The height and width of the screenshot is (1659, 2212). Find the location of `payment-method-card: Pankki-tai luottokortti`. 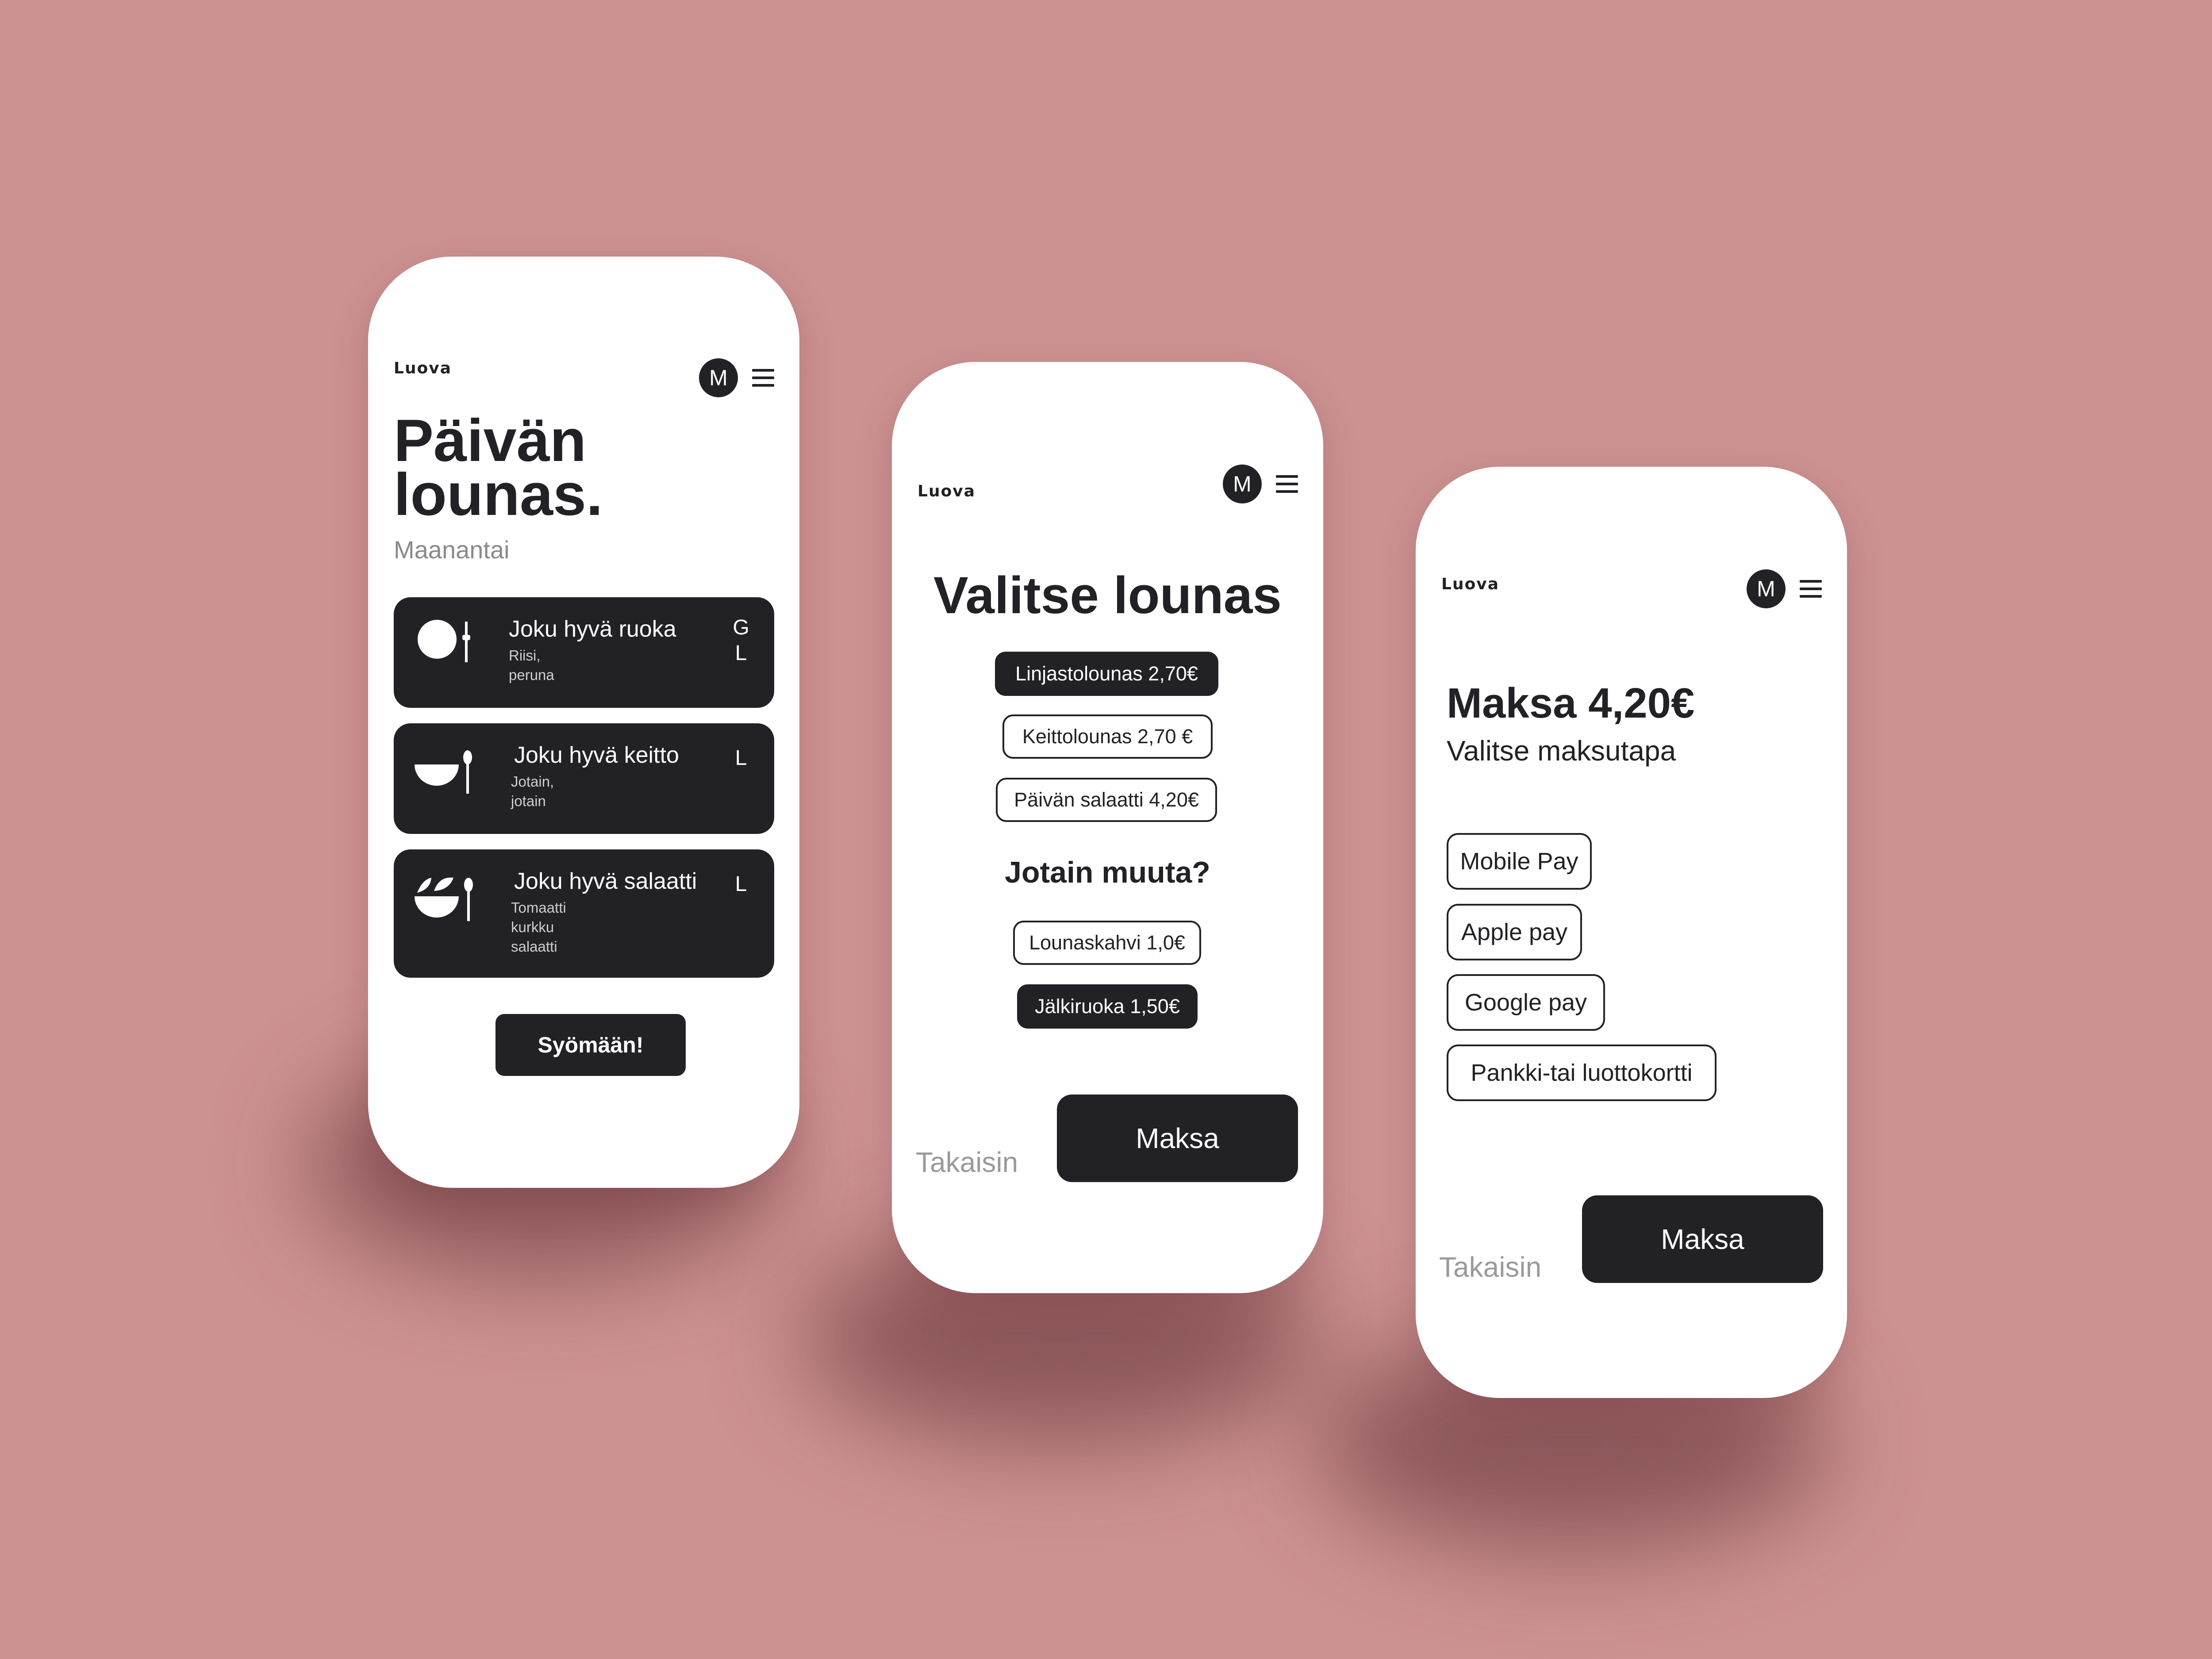

payment-method-card: Pankki-tai luottokortti is located at coordinates (1582, 1073).